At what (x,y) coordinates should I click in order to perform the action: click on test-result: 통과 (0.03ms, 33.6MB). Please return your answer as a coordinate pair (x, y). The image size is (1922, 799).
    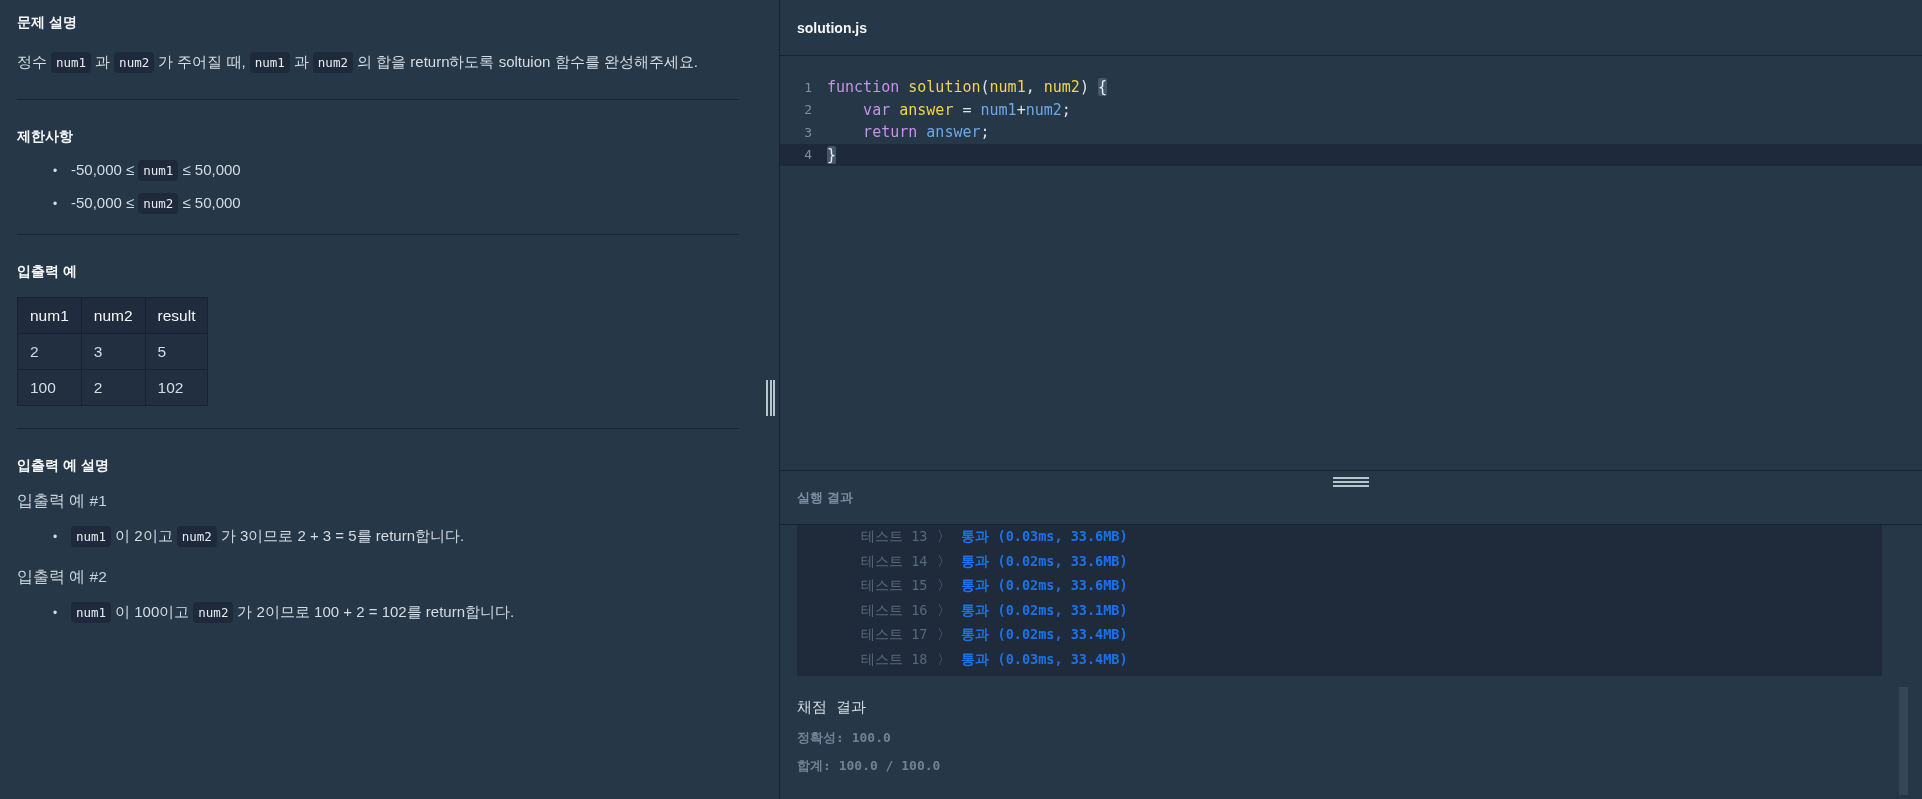
    Looking at the image, I should click on (1044, 537).